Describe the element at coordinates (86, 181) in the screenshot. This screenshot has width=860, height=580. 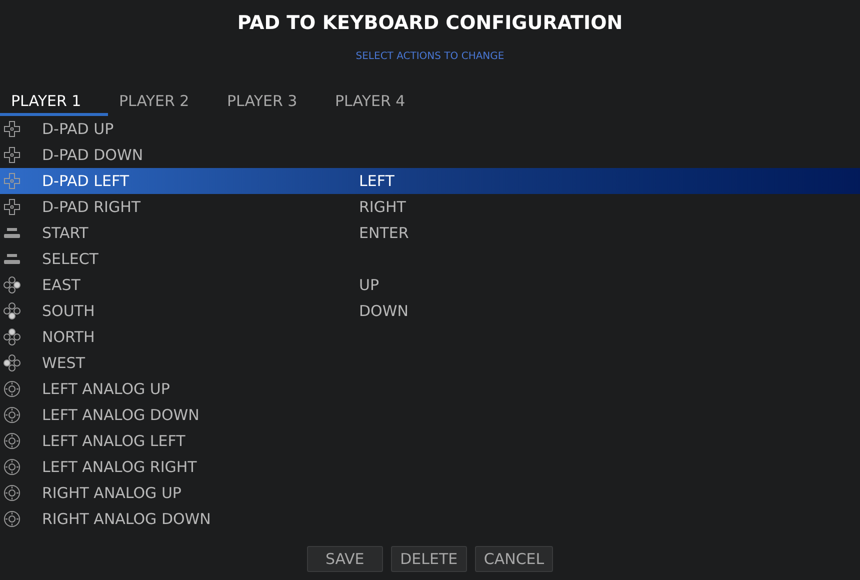
I see `action-name: D-PAD LEFT` at that location.